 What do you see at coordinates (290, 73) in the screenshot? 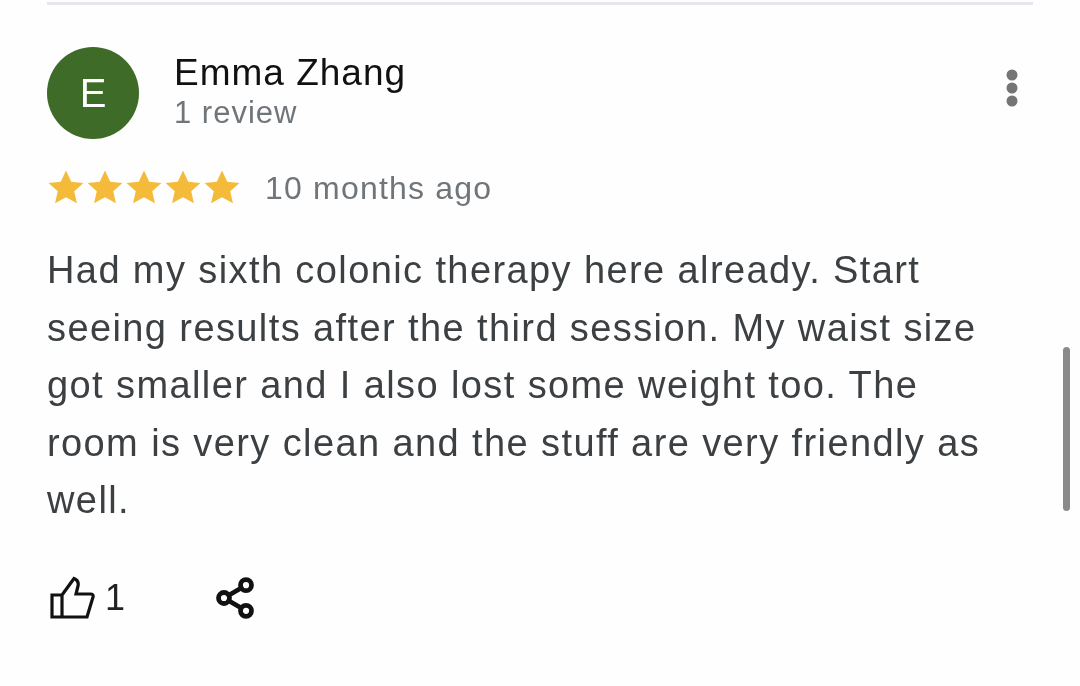
I see `reviewer-name: Emma Zhang` at bounding box center [290, 73].